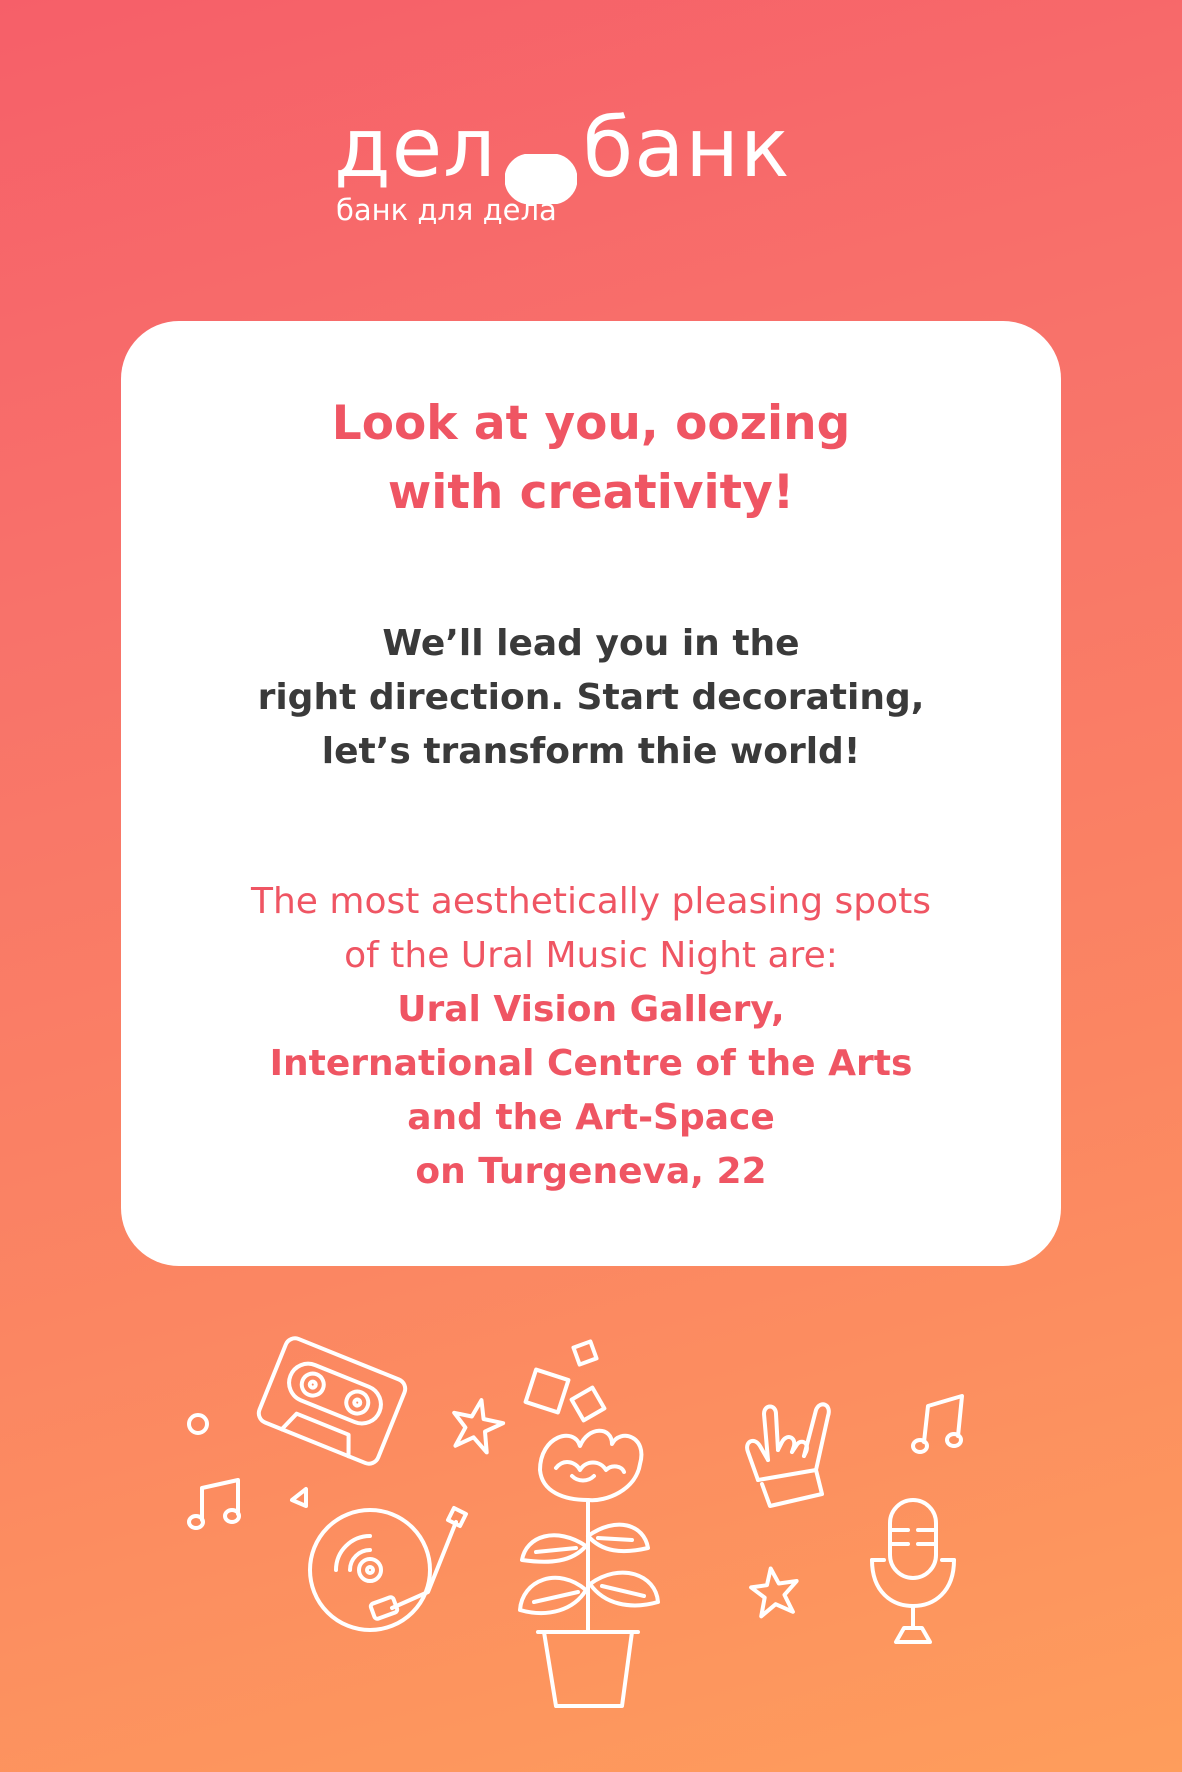 The width and height of the screenshot is (1182, 1772). I want to click on circle-icon, so click(198, 1424).